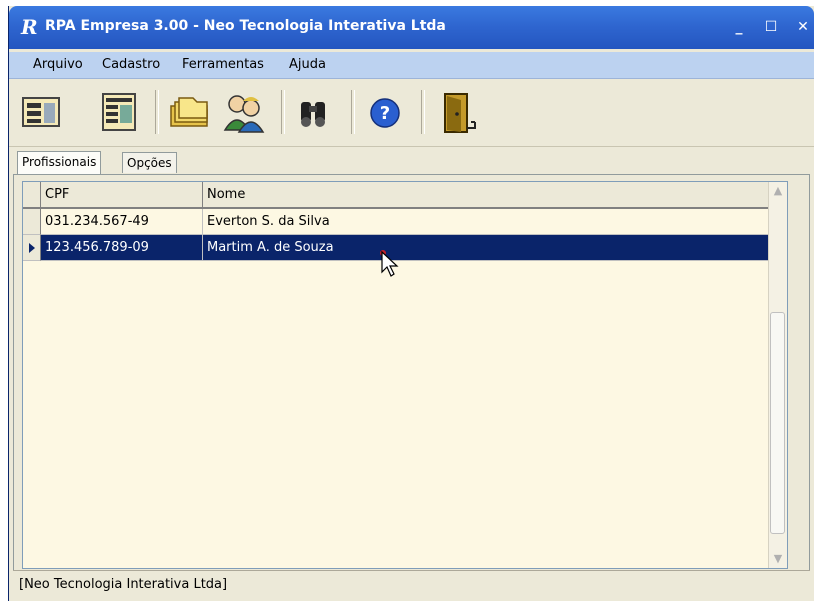  What do you see at coordinates (122, 222) in the screenshot?
I see `cell-cpf: 031.234.567-49` at bounding box center [122, 222].